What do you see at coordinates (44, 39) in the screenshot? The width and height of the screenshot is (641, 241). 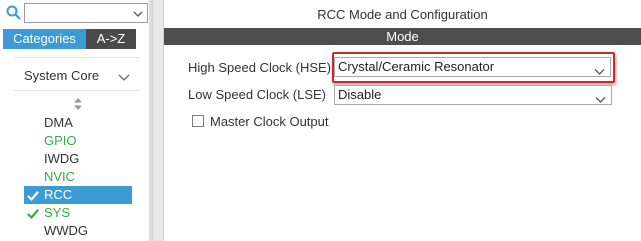 I see `tab-categories: Categories` at bounding box center [44, 39].